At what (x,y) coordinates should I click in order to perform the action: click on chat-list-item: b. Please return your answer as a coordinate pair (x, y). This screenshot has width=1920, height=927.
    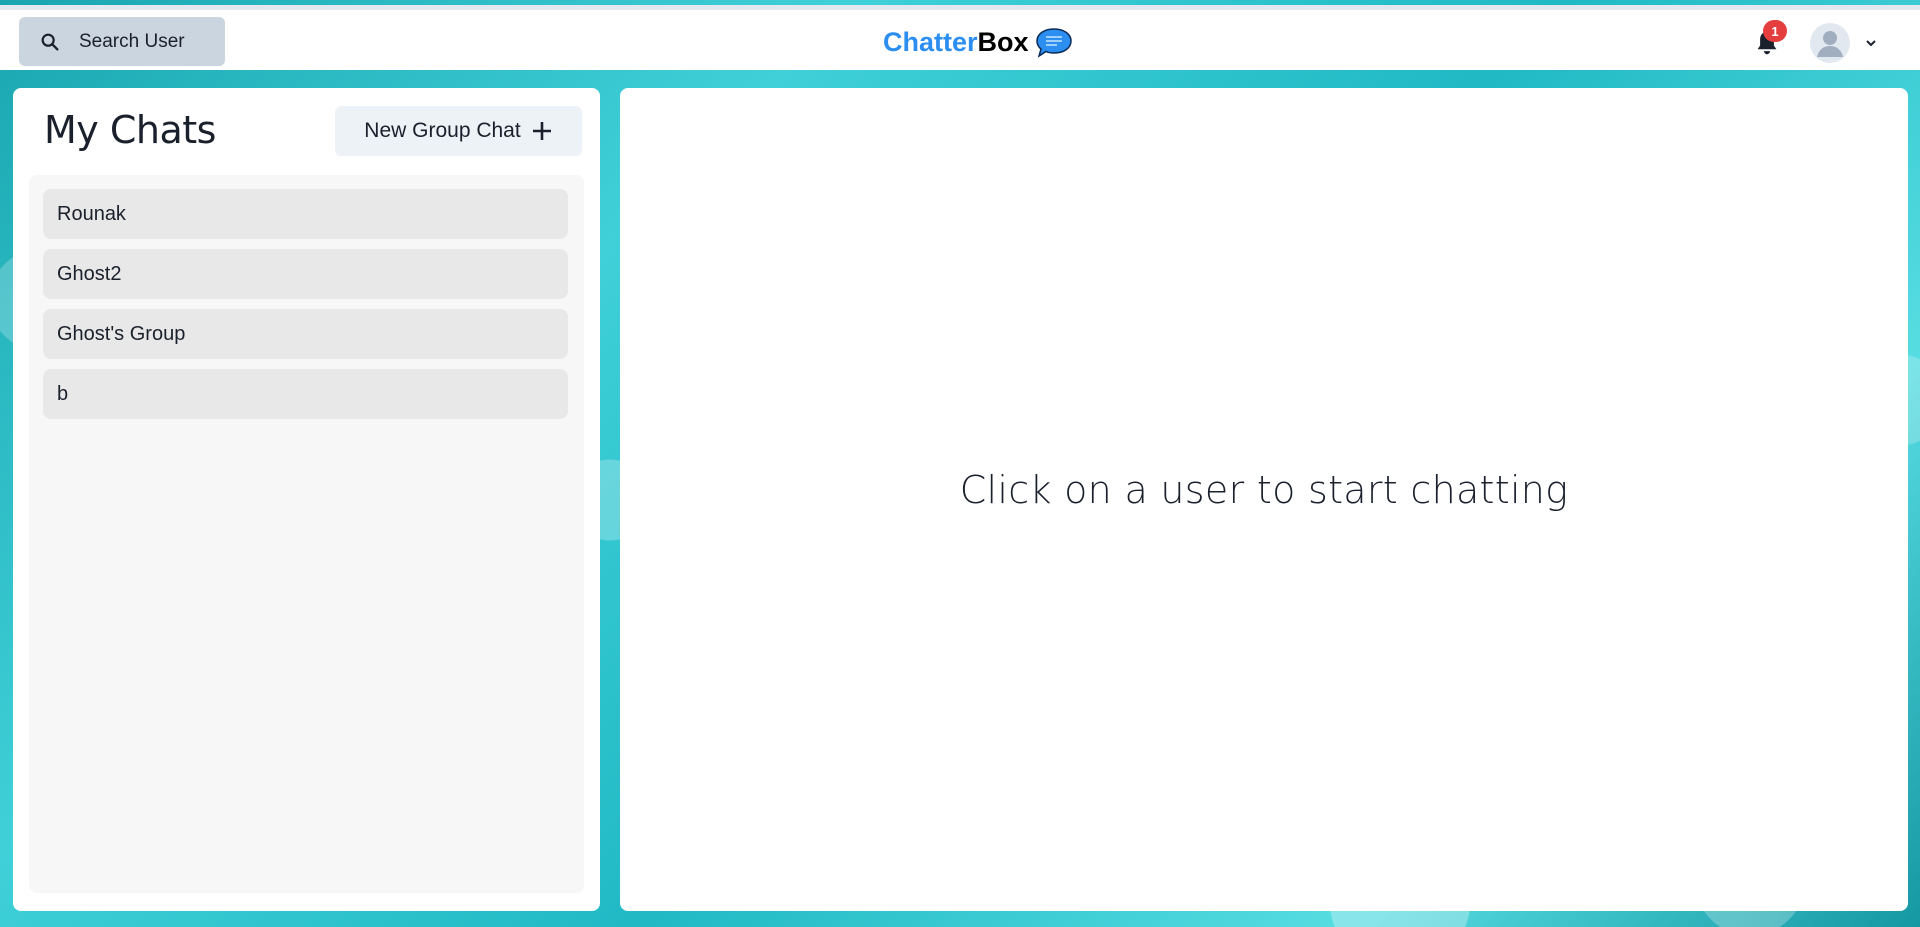
    Looking at the image, I should click on (305, 394).